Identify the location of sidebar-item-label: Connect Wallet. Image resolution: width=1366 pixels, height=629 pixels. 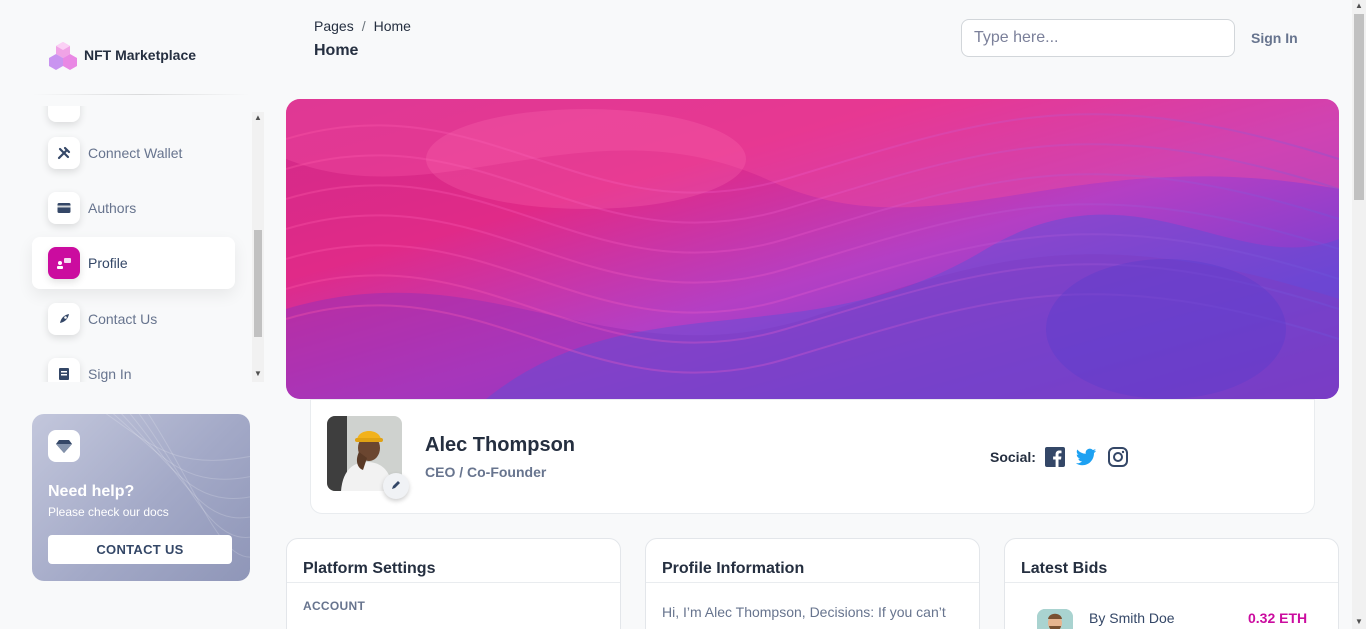
(135, 153).